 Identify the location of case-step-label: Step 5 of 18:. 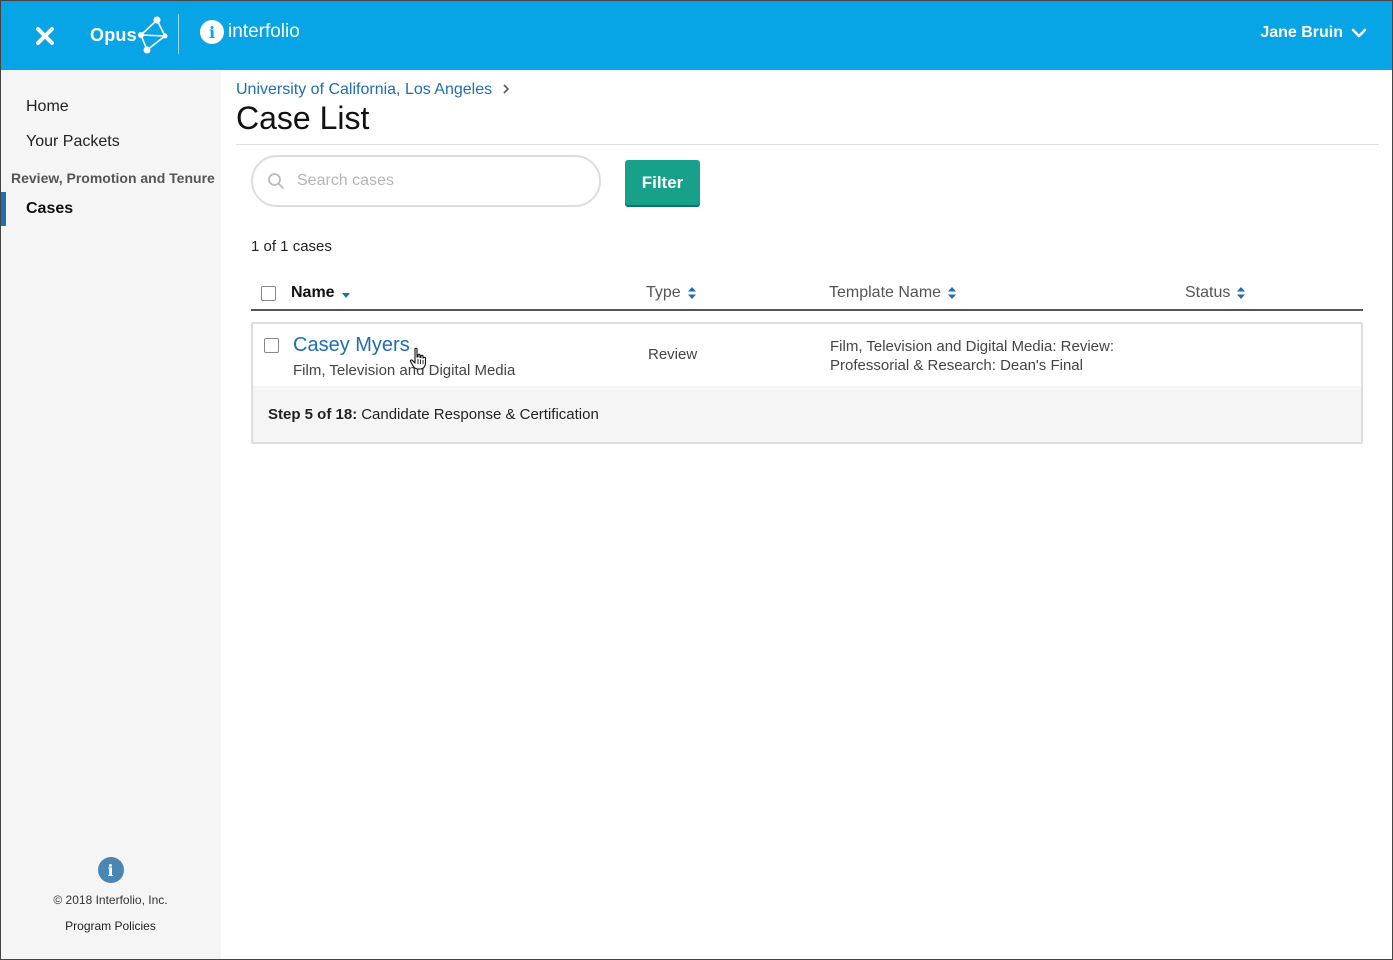
(313, 414).